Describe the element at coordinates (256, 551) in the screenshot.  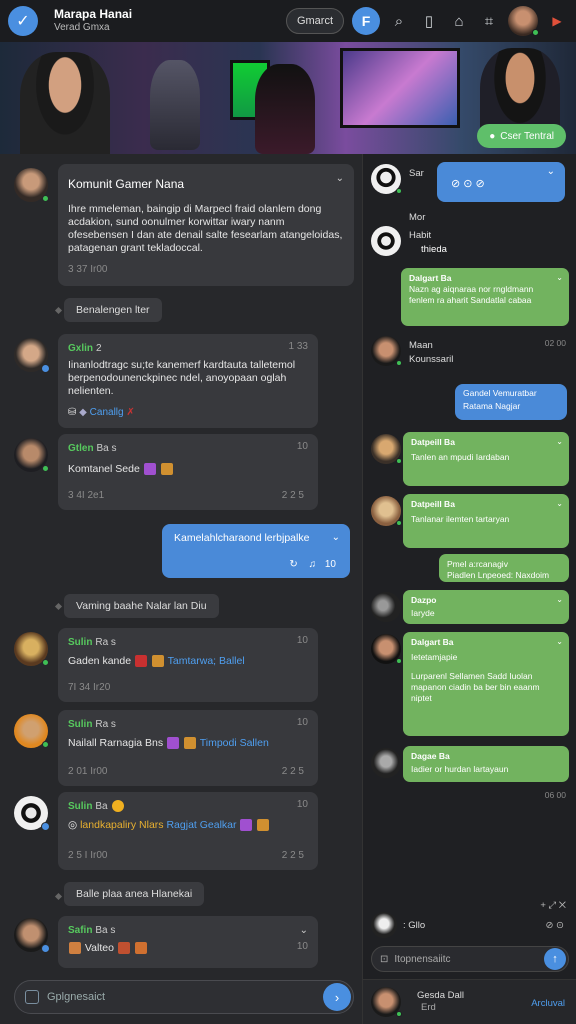
I see `outgoing-message-bubble: Kamelahlcharaond lerbjpalke ↻ ♫ 10 ⌄` at that location.